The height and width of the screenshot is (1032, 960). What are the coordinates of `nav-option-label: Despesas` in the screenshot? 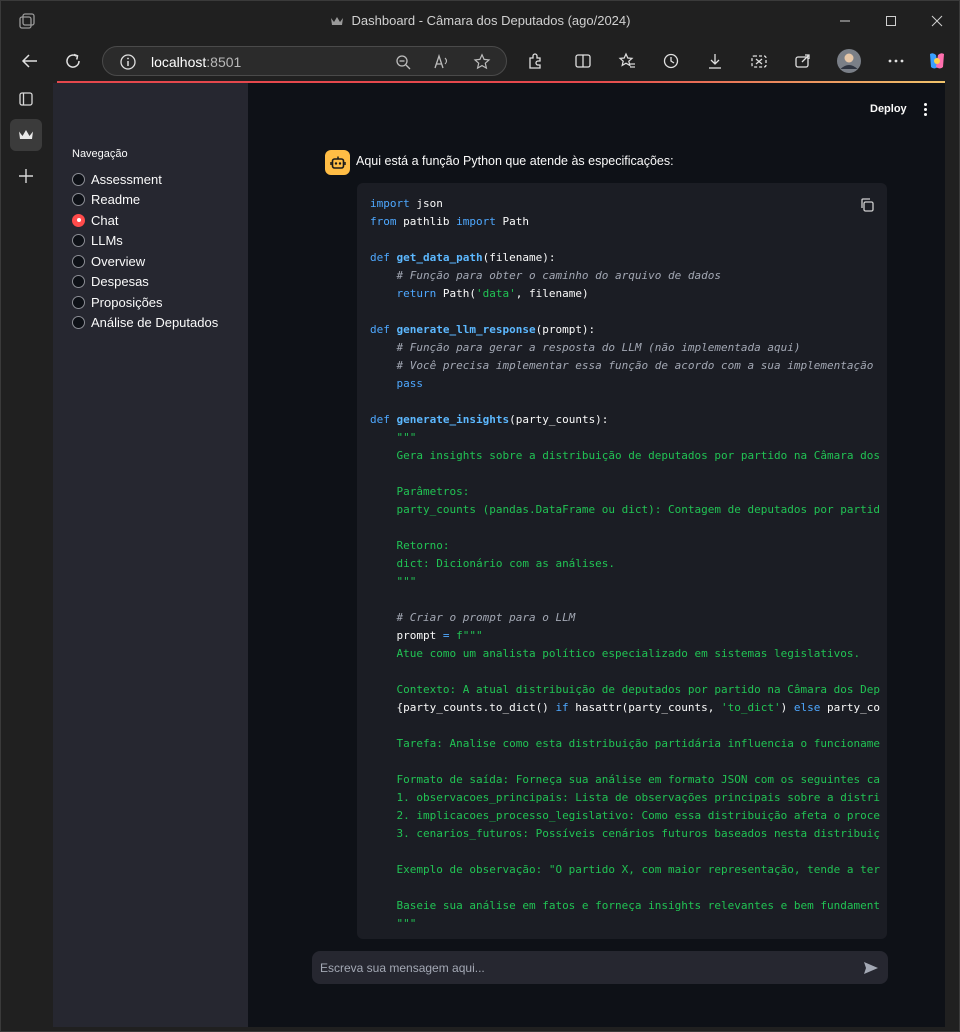 It's located at (120, 282).